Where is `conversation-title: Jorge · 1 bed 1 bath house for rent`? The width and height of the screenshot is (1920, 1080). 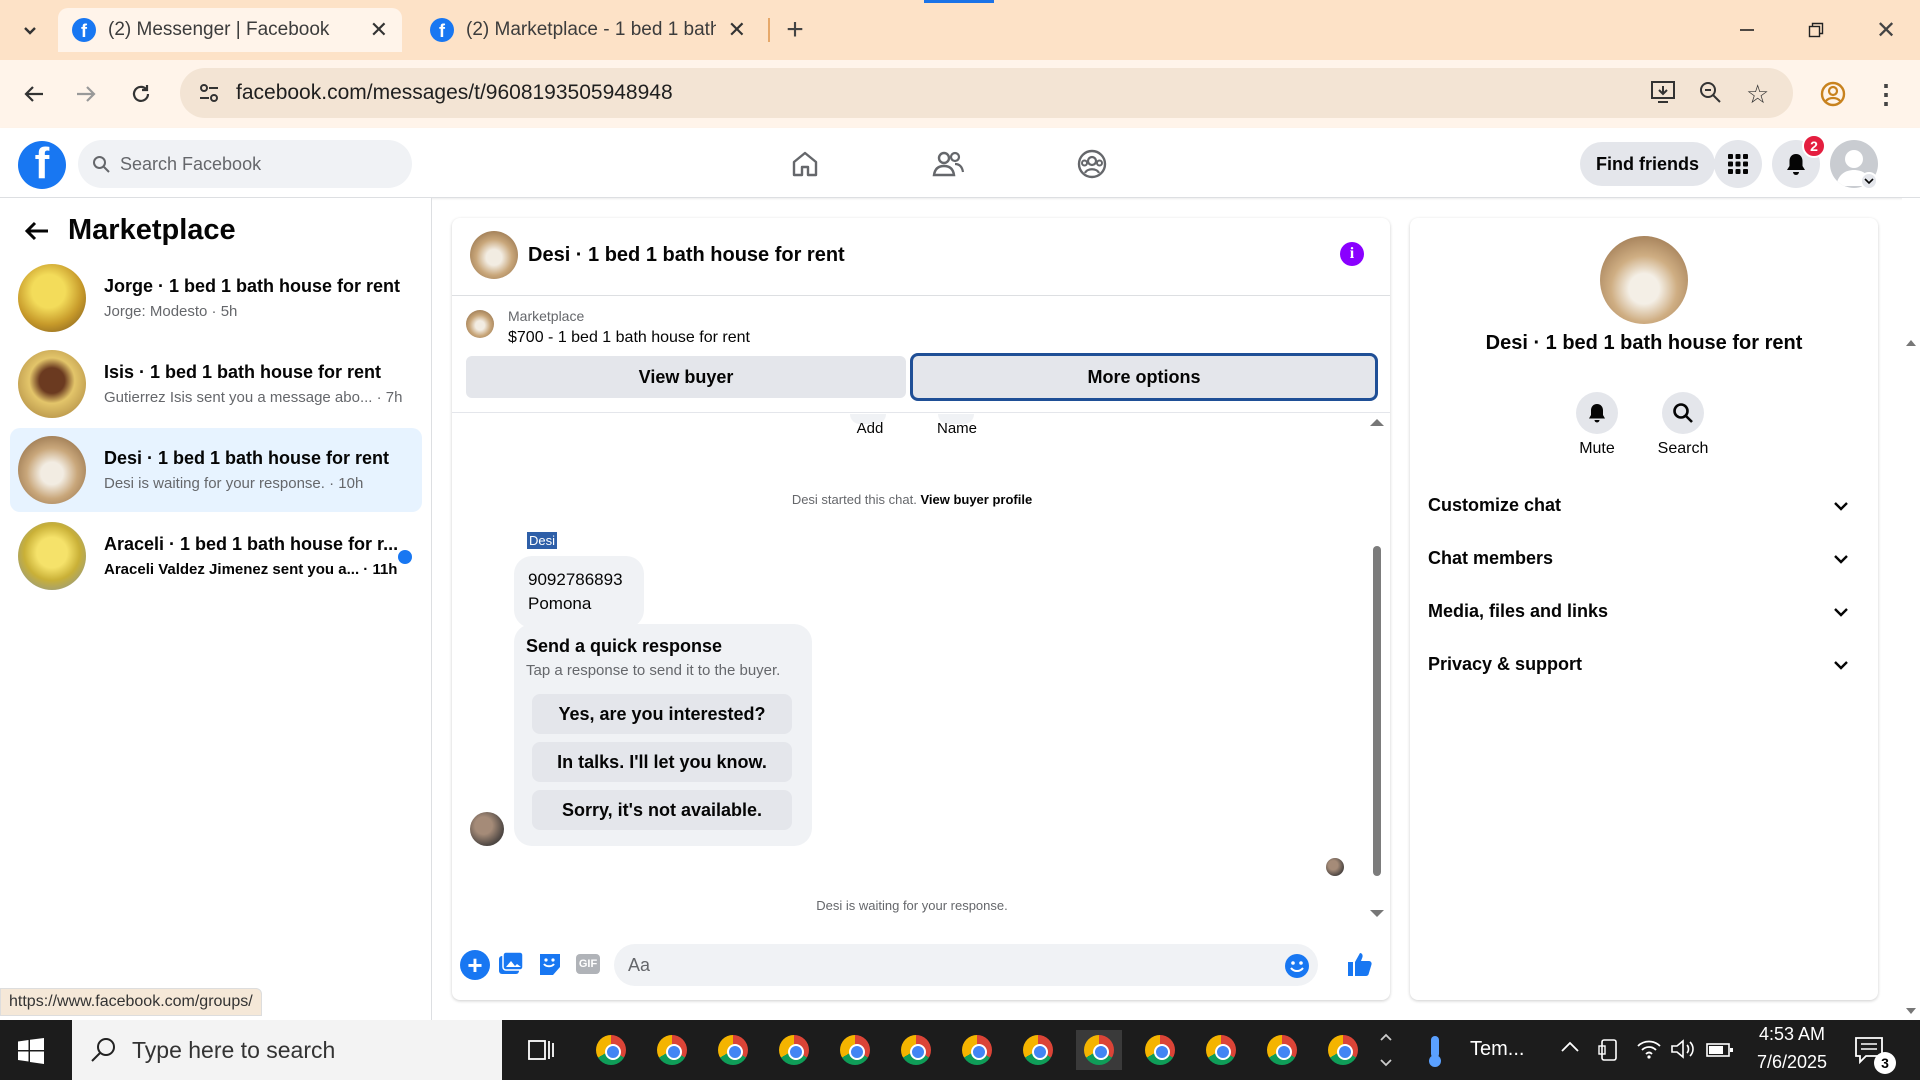 conversation-title: Jorge · 1 bed 1 bath house for rent is located at coordinates (252, 286).